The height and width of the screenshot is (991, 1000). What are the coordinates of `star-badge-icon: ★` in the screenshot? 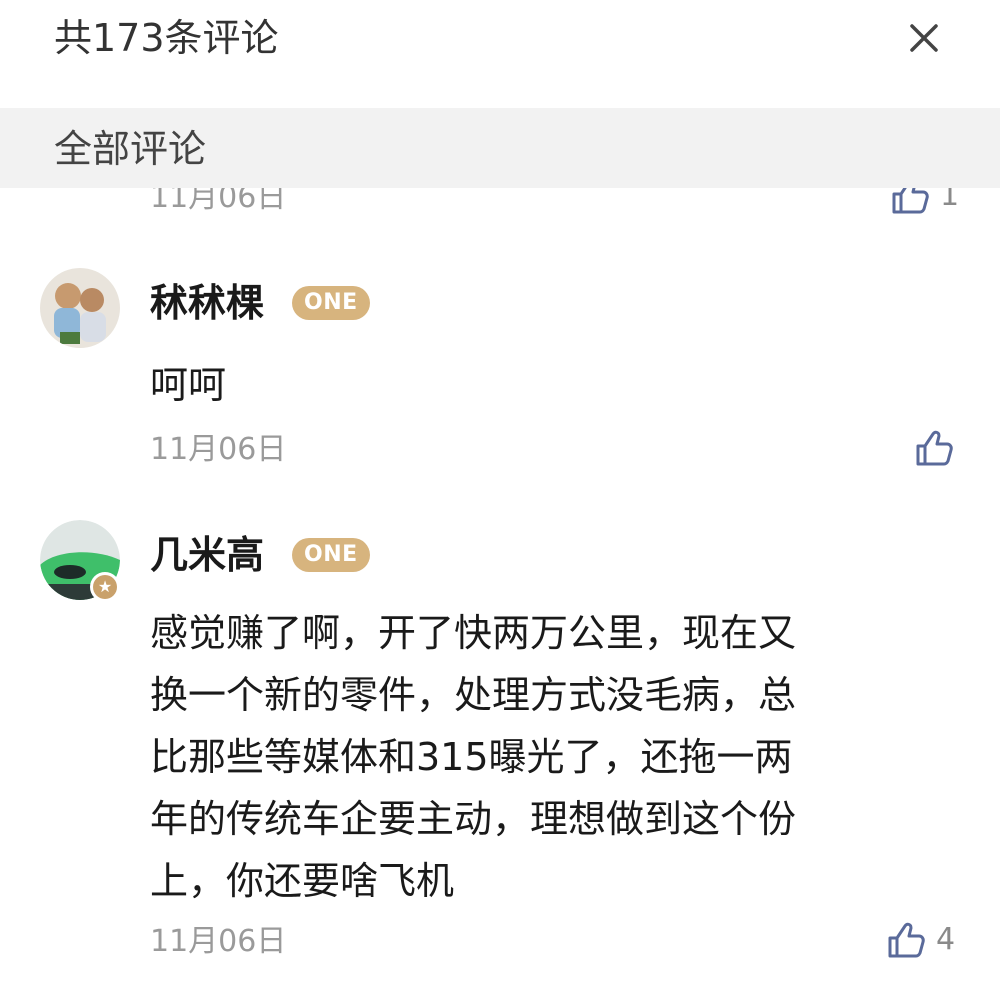 It's located at (105, 587).